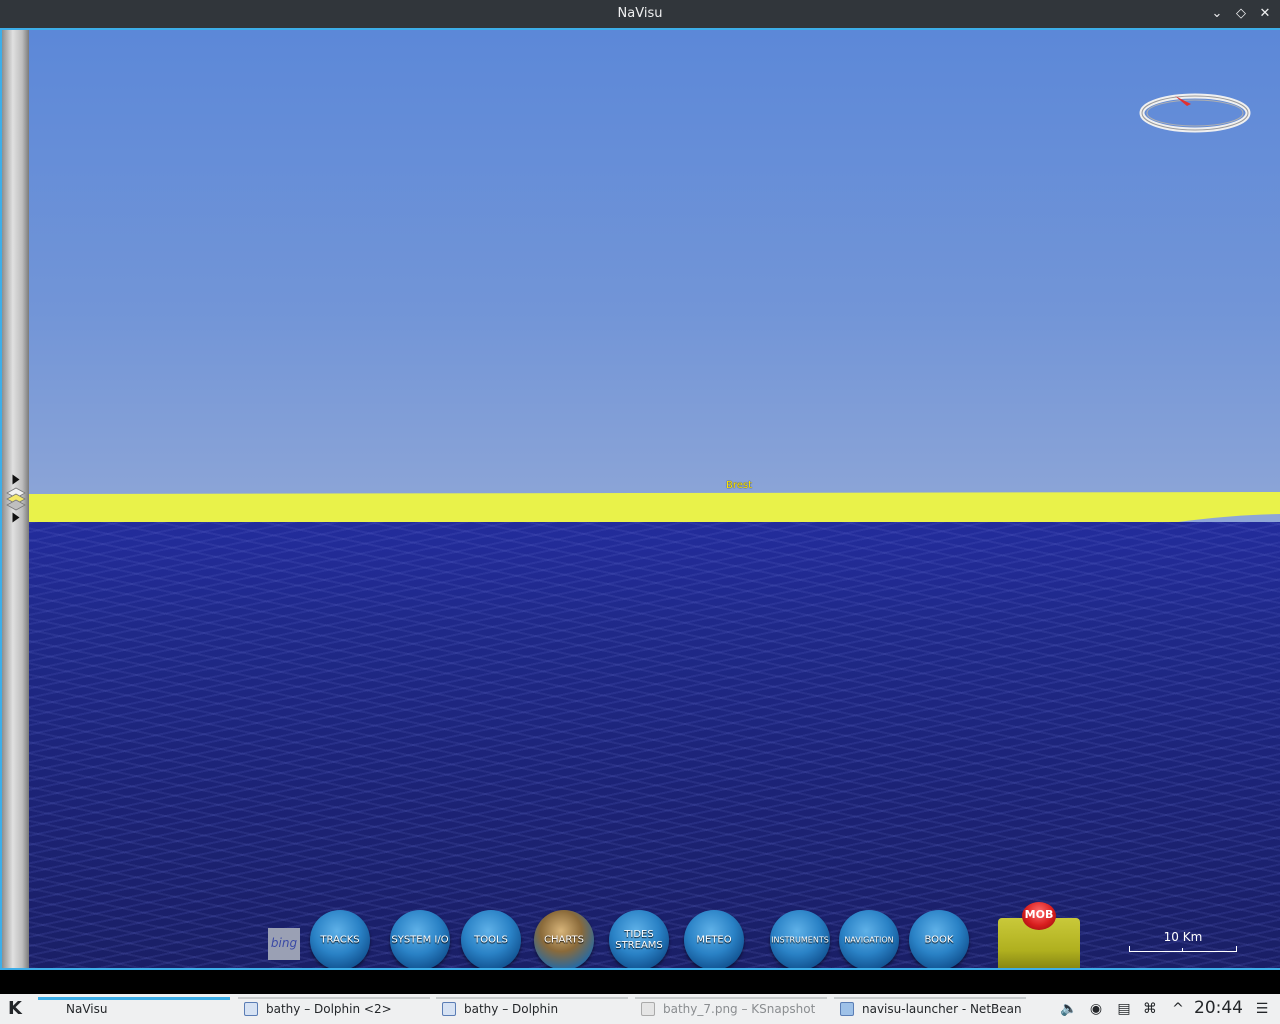 The height and width of the screenshot is (1024, 1280). I want to click on tides-streams-button: TIDES STREAMS, so click(639, 939).